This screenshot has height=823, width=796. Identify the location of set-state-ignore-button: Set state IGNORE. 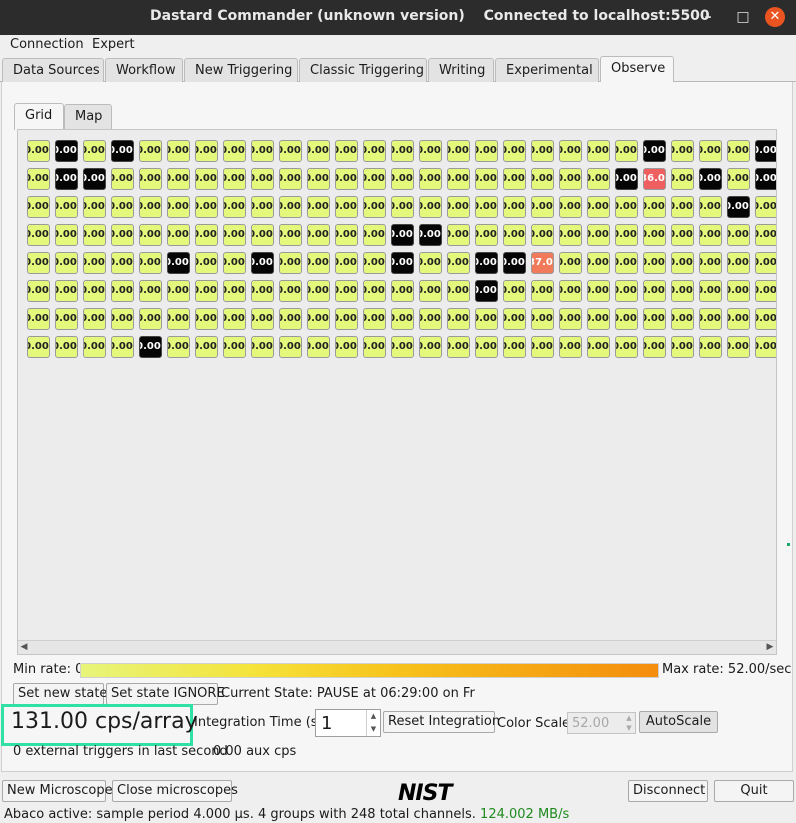
(165, 694).